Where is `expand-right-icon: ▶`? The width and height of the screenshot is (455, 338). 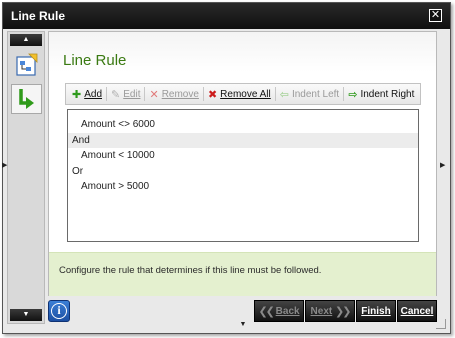 expand-right-icon: ▶ is located at coordinates (442, 165).